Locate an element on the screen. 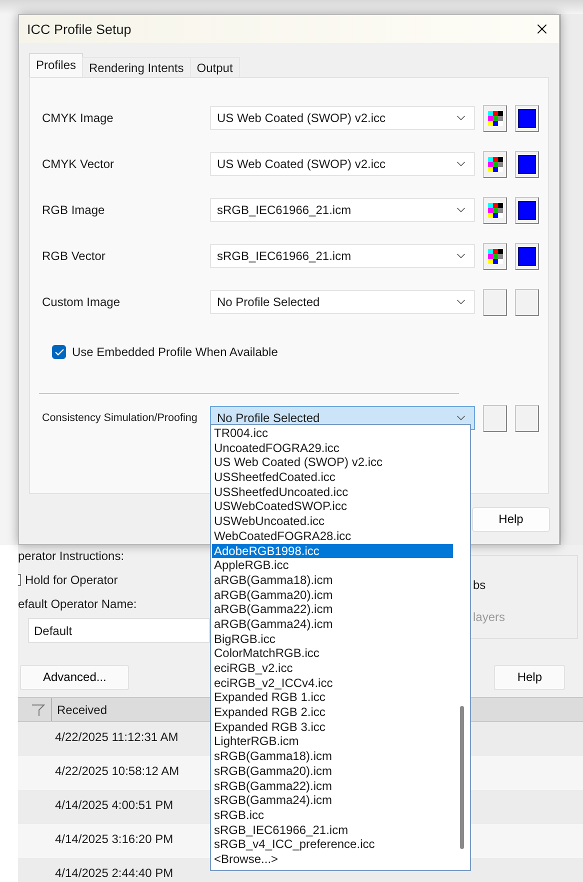  list-item: aRGB(Gamma20).icm is located at coordinates (332, 595).